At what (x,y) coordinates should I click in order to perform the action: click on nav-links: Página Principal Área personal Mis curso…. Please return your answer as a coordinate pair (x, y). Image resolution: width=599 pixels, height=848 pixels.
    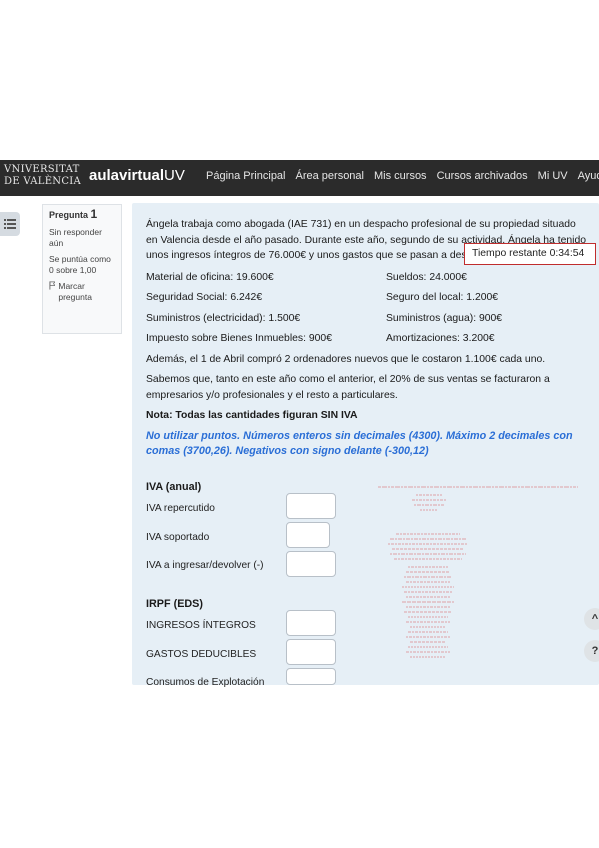
    Looking at the image, I should click on (402, 176).